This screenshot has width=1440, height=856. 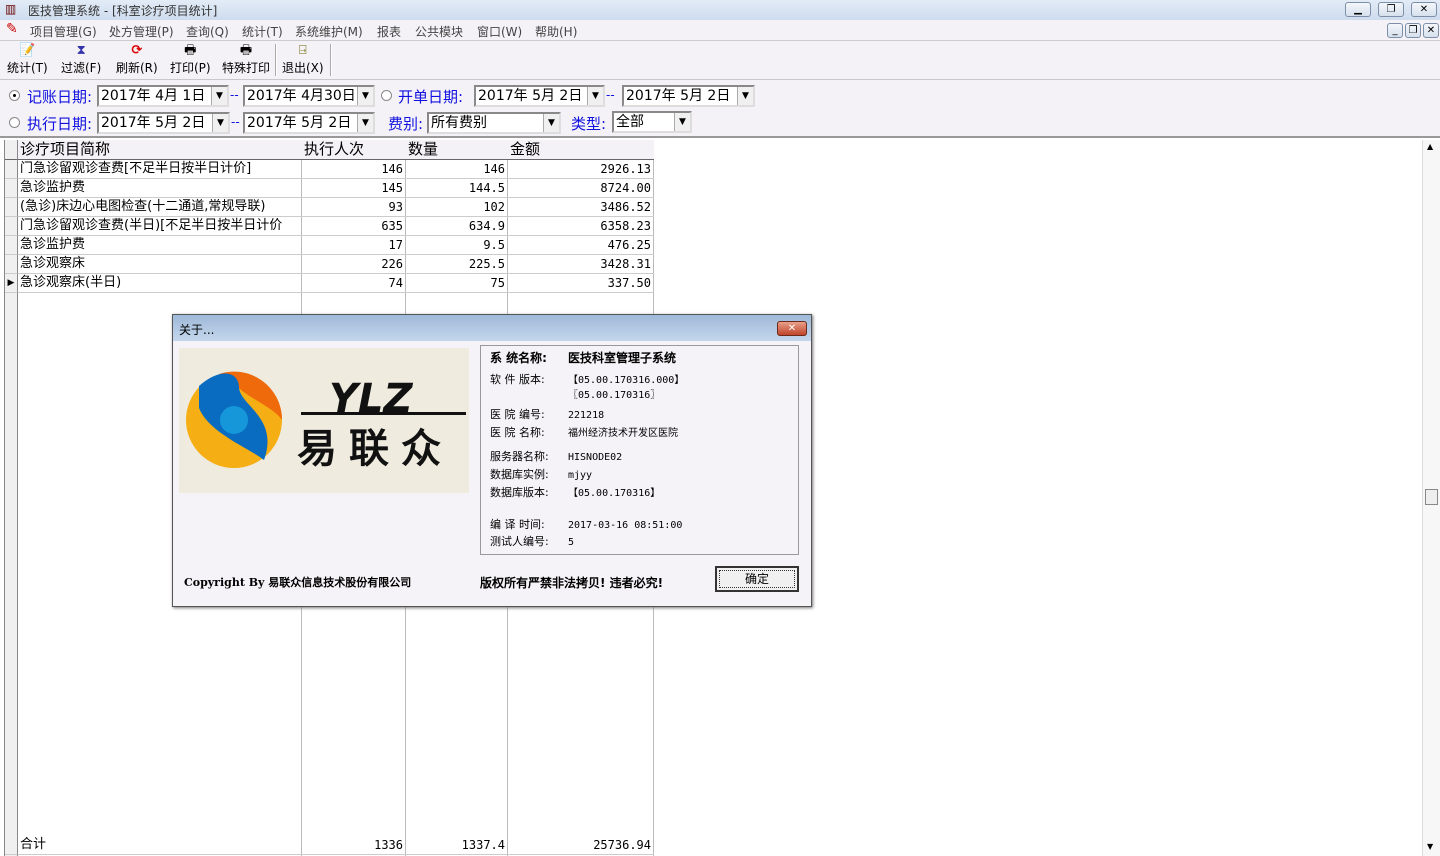 I want to click on ok-button: 确定, so click(x=757, y=579).